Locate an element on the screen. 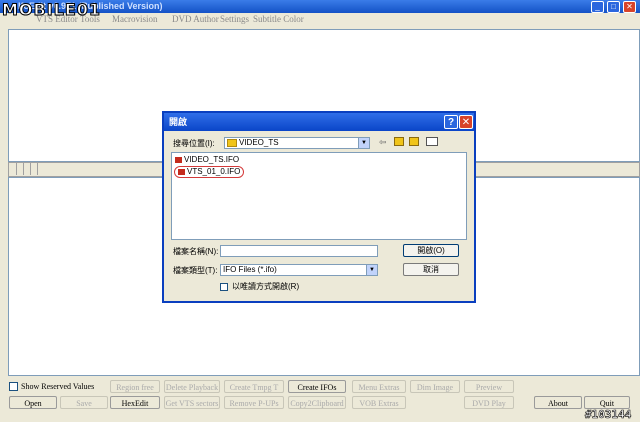 Image resolution: width=640 pixels, height=422 pixels. hexedit-button: HexEdit is located at coordinates (135, 402).